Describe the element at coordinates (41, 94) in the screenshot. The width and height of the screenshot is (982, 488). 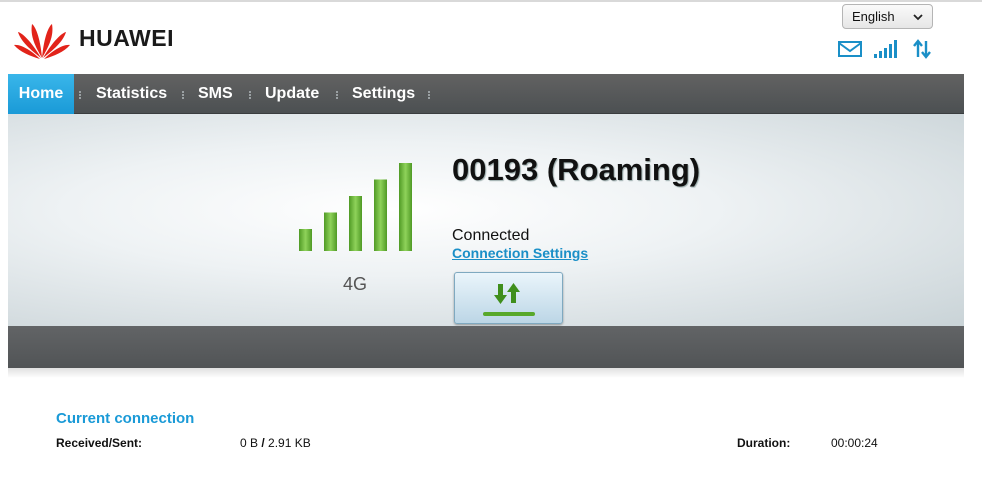
I see `nav-home: Home` at that location.